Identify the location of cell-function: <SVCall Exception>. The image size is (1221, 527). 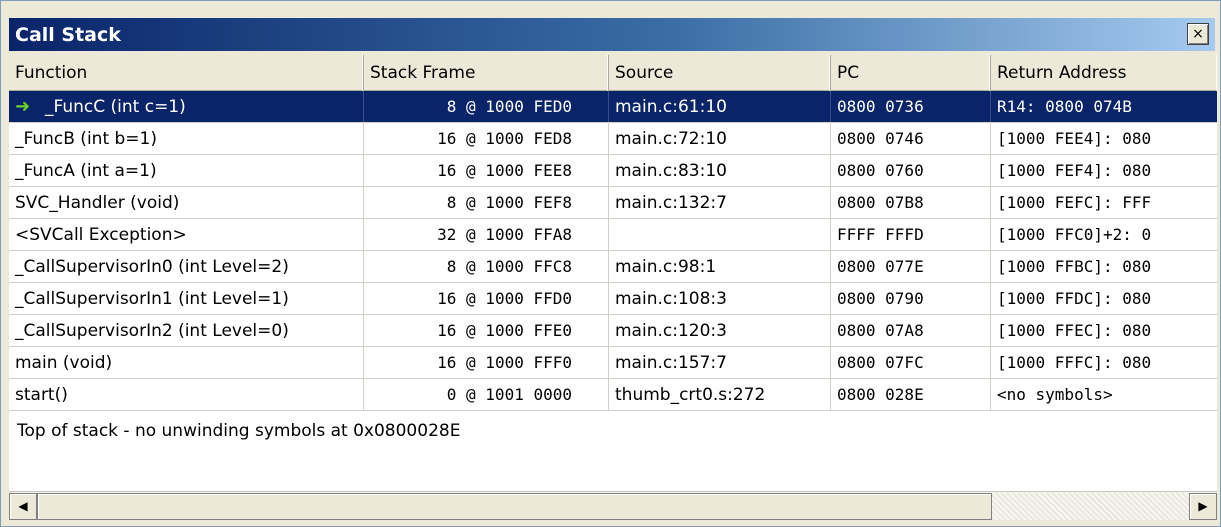
(186, 234).